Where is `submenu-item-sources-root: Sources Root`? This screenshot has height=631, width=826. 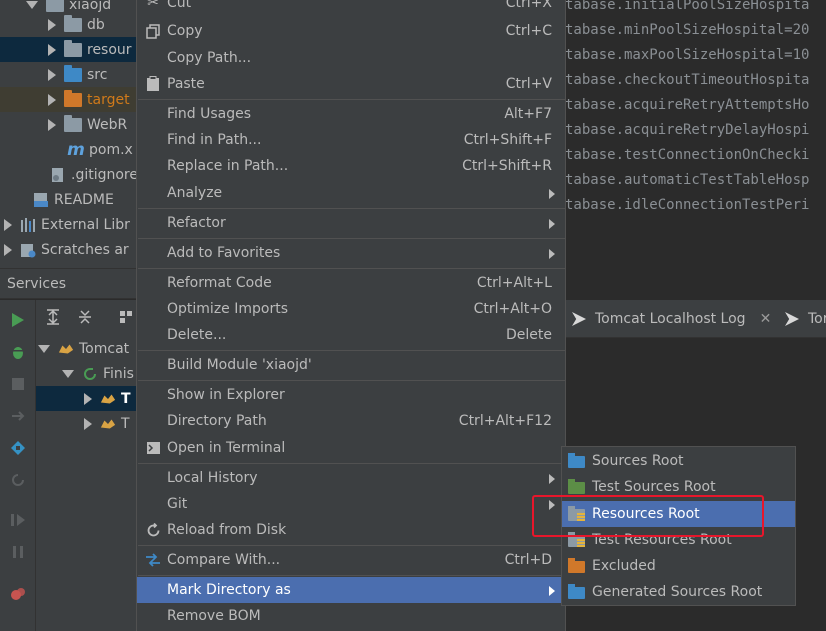 submenu-item-sources-root: Sources Root is located at coordinates (678, 461).